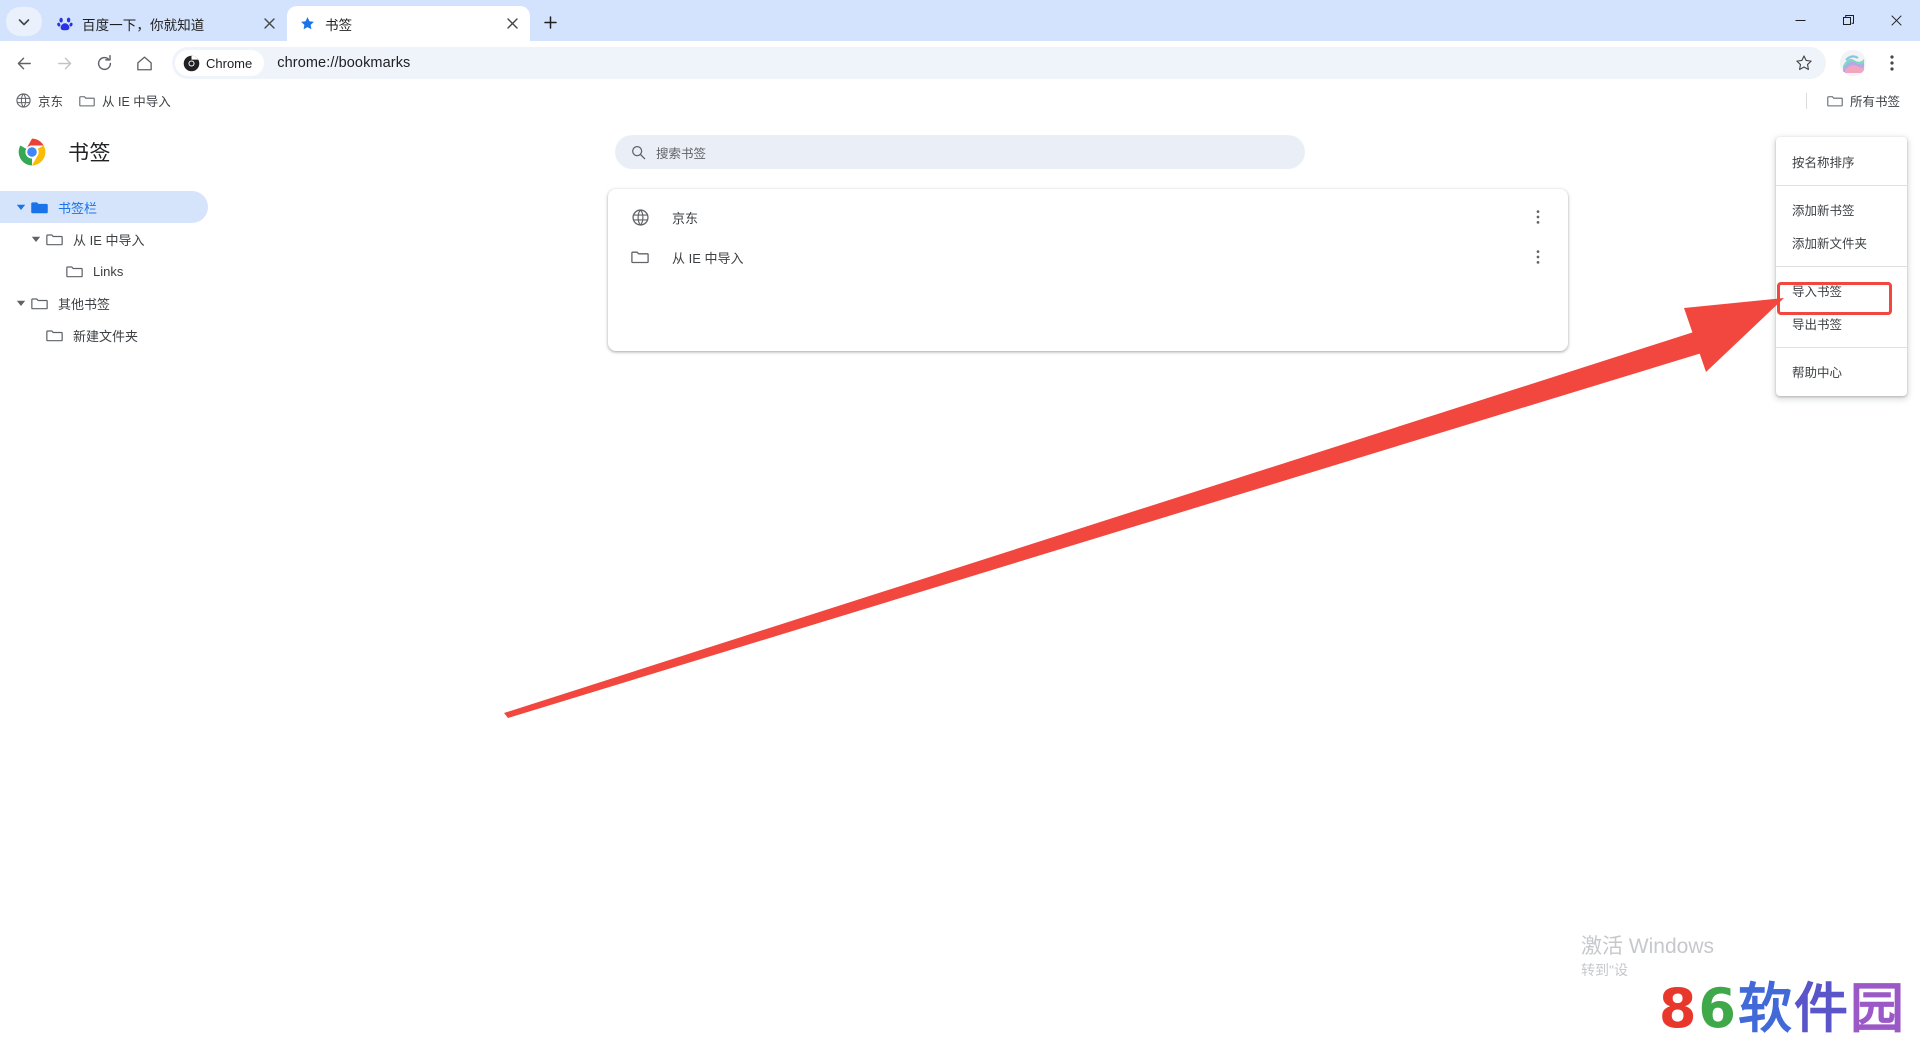 The image size is (1920, 1040). Describe the element at coordinates (1841, 290) in the screenshot. I see `menu-item-import-bookmarks: 导入书签` at that location.